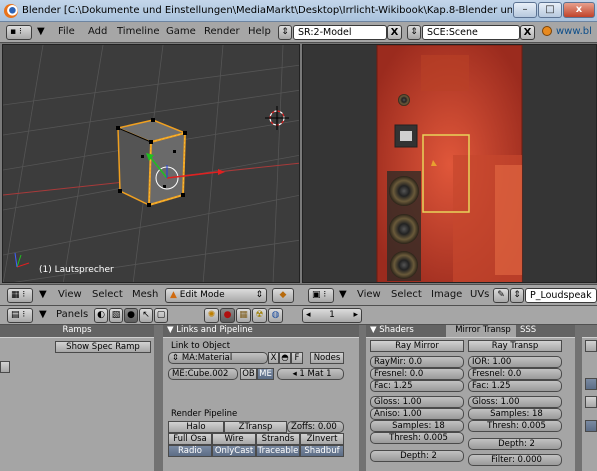 This screenshot has width=597, height=471. I want to click on menu-render: Render, so click(222, 31).